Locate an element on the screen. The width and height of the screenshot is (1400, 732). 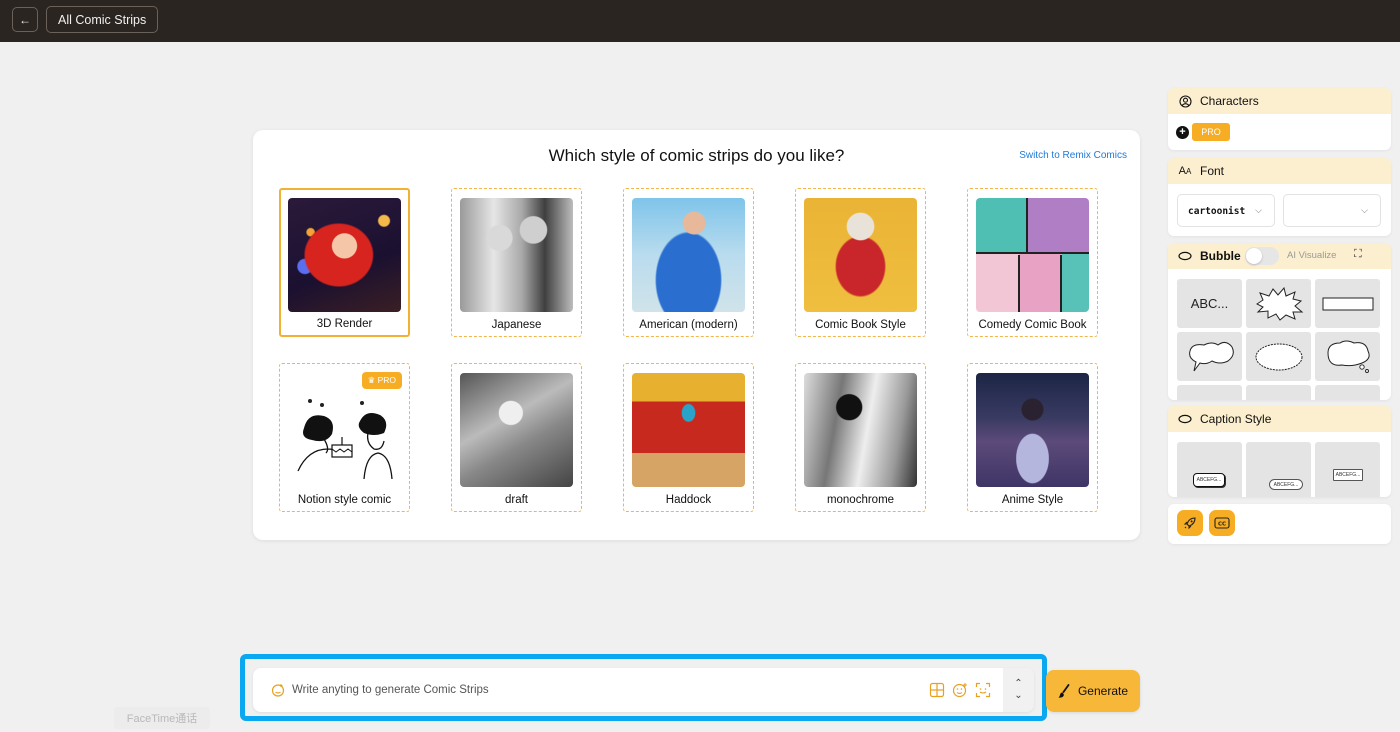
explosion-bubble-icon is located at coordinates (1279, 303).